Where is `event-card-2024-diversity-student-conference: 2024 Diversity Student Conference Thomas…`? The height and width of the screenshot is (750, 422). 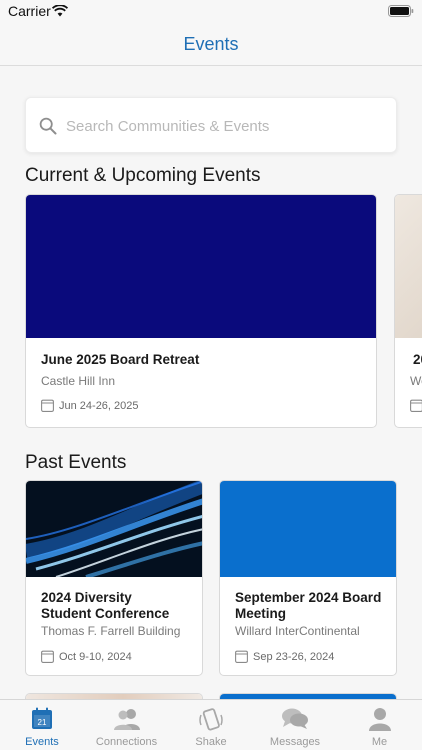 event-card-2024-diversity-student-conference: 2024 Diversity Student Conference Thomas… is located at coordinates (114, 578).